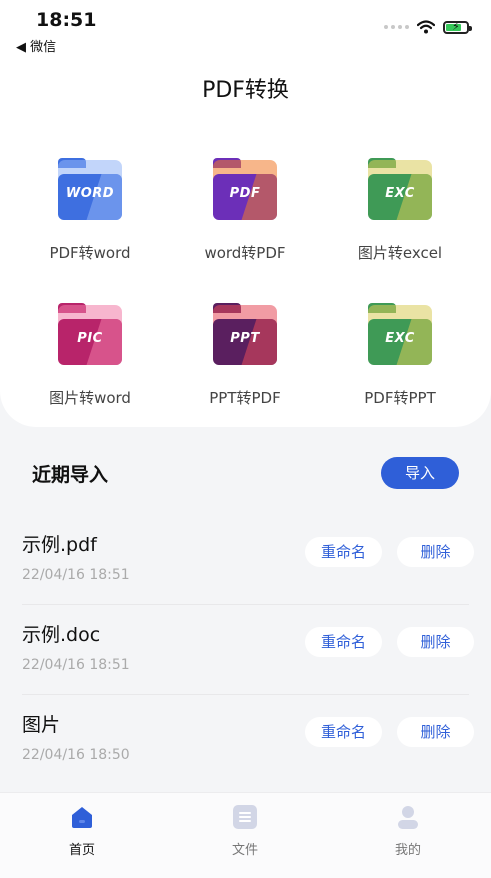 This screenshot has height=878, width=491. I want to click on list-item: 示例.pdf 22/04/16 18:51 重命名 删除, so click(245, 560).